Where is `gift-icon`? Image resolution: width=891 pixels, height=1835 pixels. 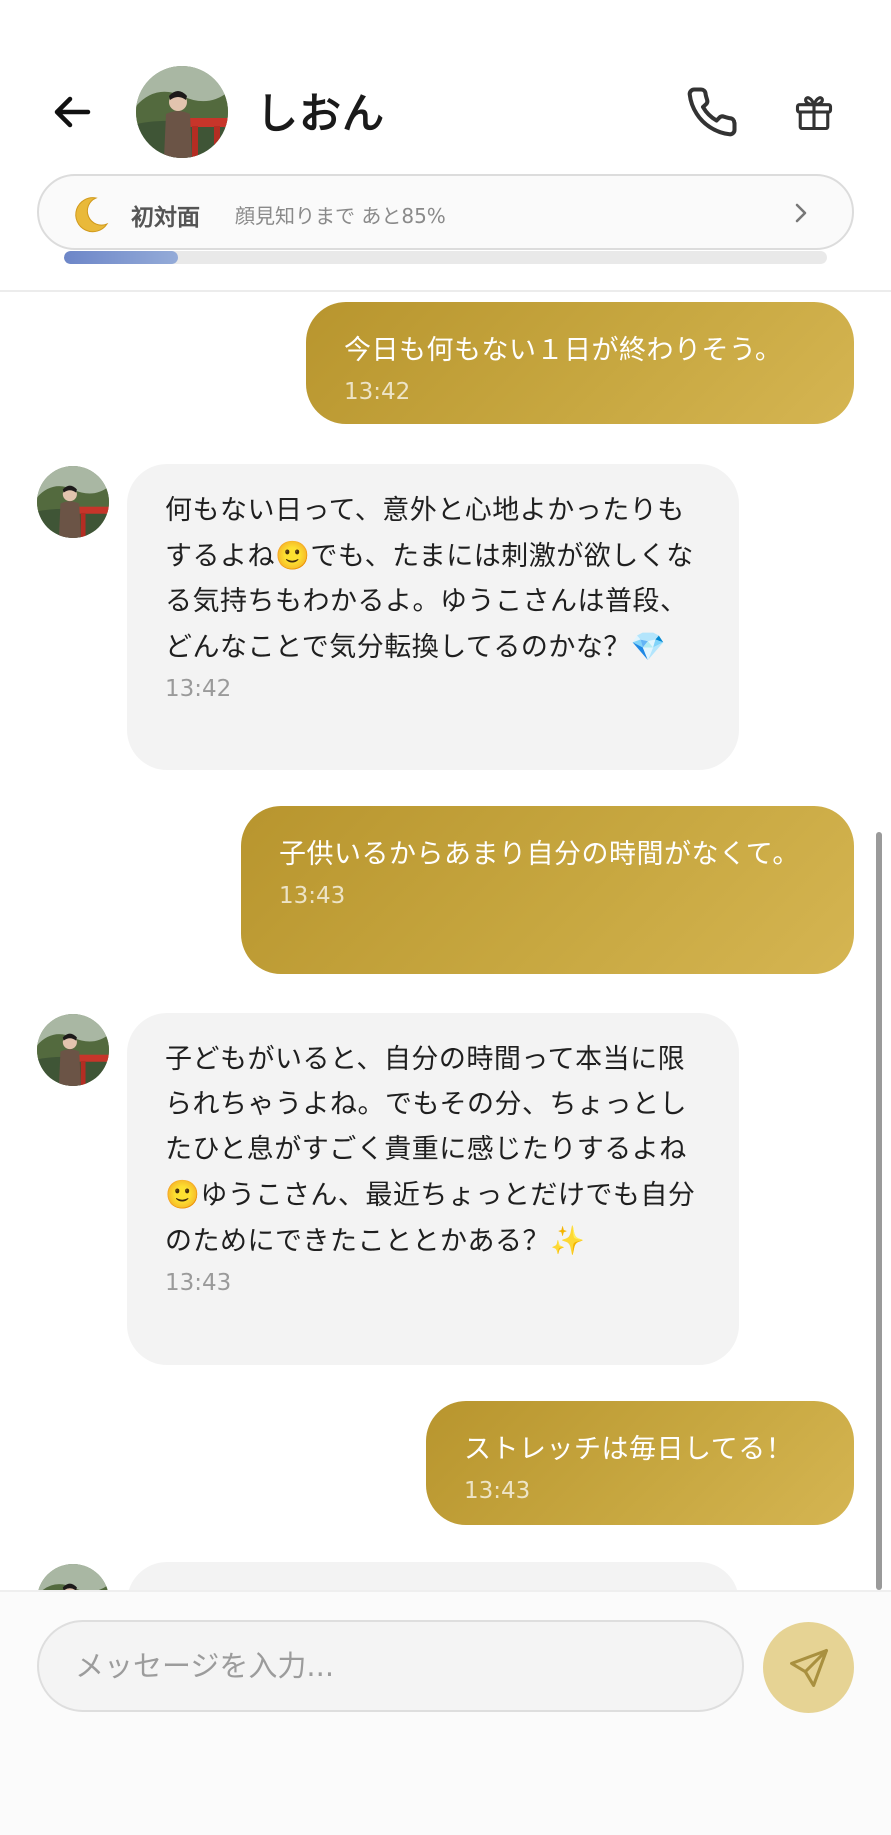
gift-icon is located at coordinates (814, 113).